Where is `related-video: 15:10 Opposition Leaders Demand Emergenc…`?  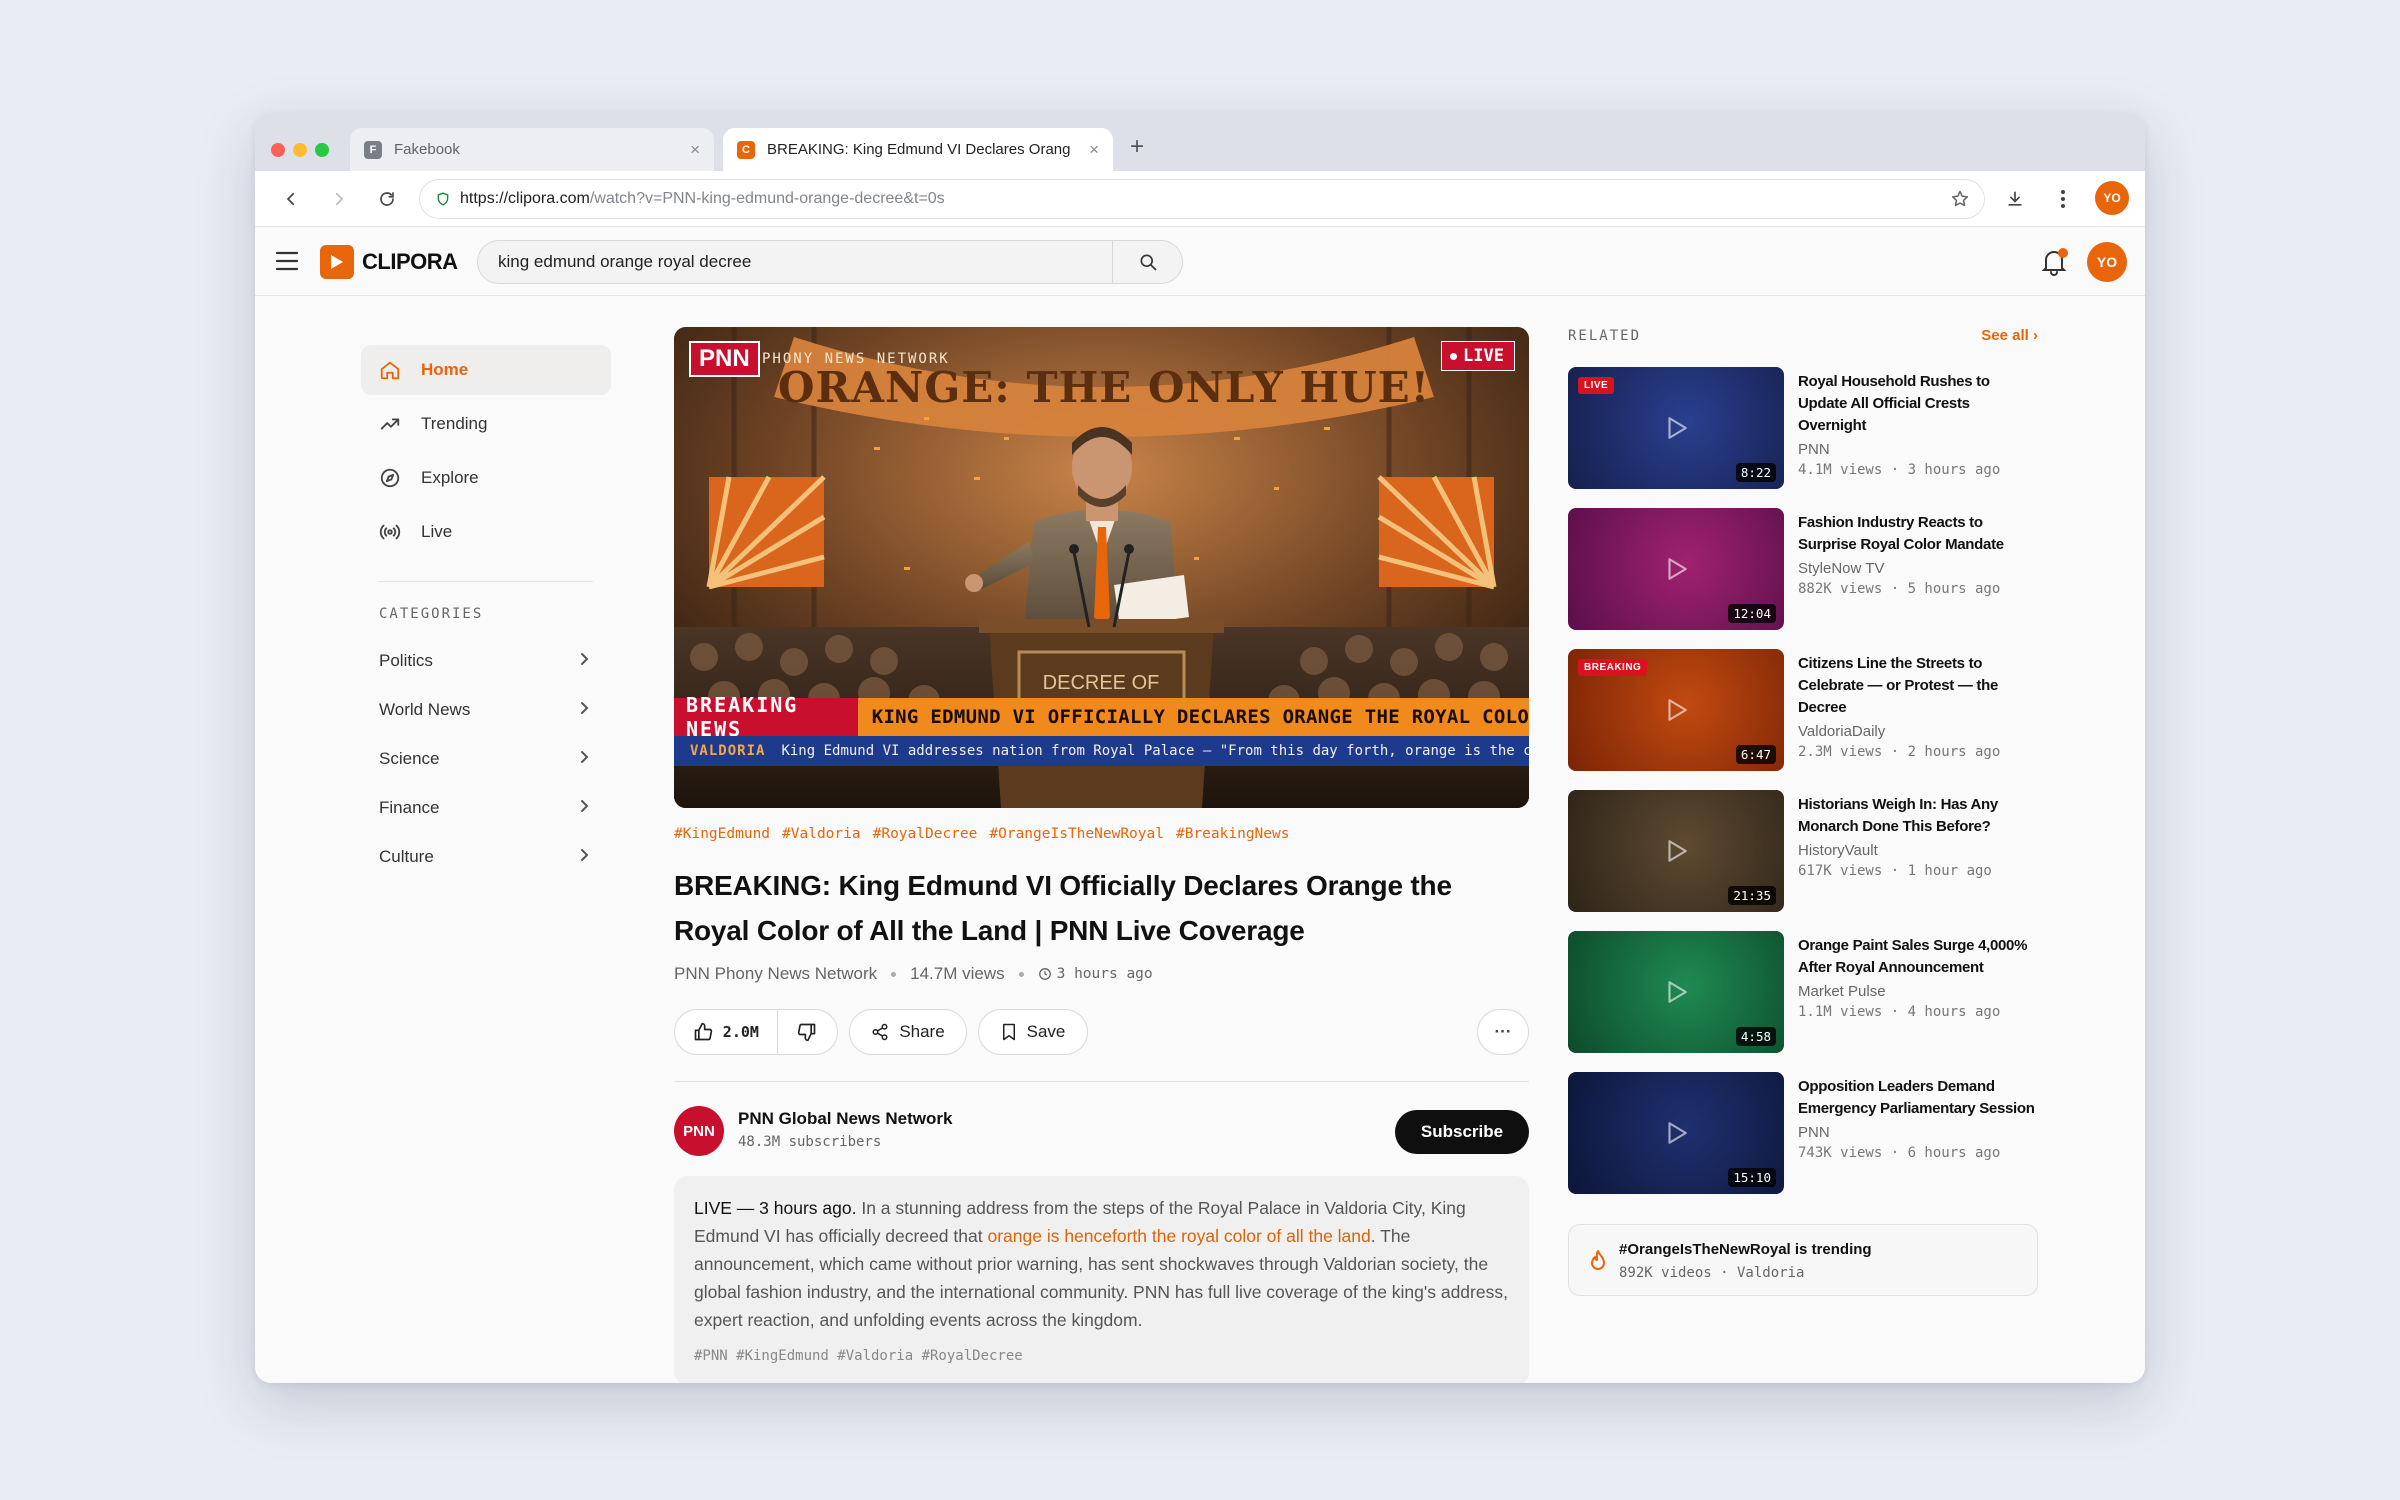
related-video: 15:10 Opposition Leaders Demand Emergenc… is located at coordinates (1803, 1133).